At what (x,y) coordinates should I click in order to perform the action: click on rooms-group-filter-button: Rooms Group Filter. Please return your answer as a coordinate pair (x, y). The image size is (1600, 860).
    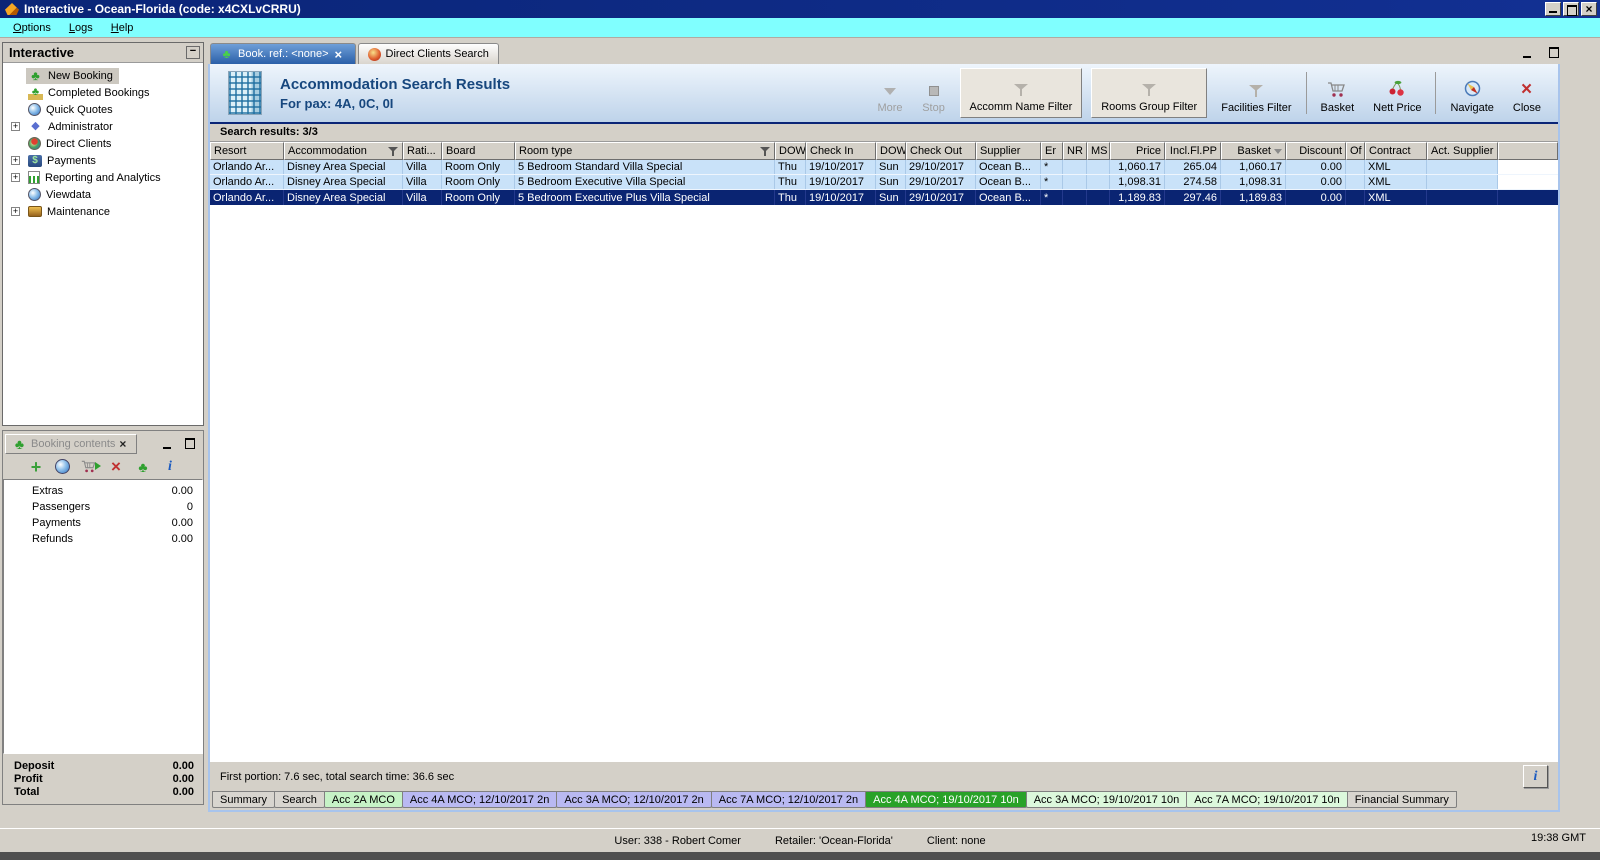
    Looking at the image, I should click on (1149, 93).